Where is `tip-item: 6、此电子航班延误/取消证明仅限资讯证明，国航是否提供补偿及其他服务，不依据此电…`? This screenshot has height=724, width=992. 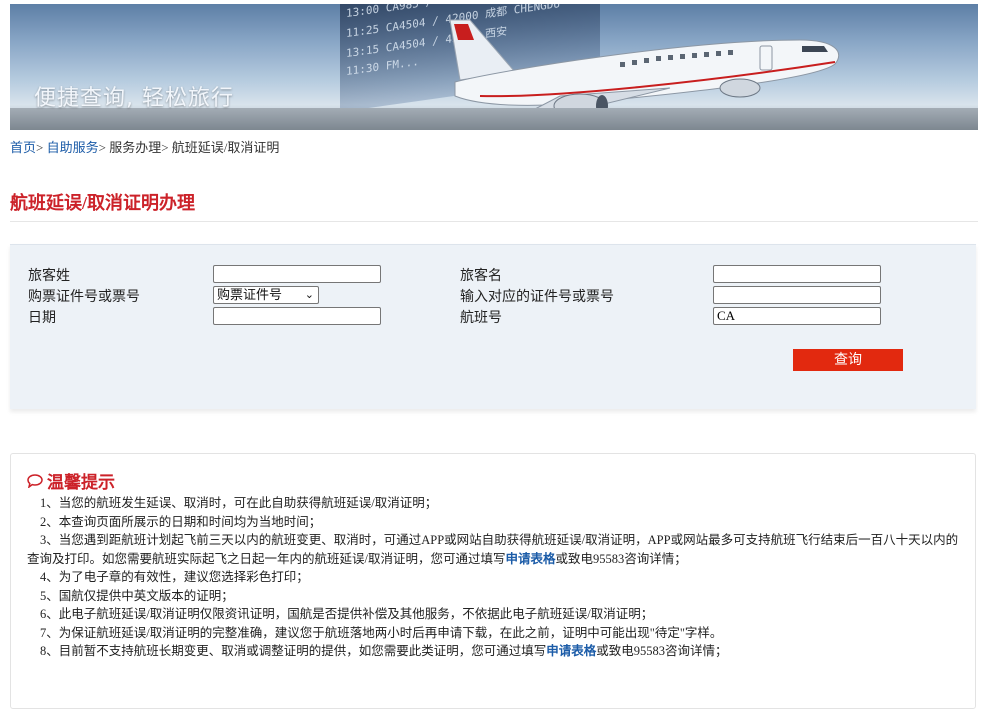 tip-item: 6、此电子航班延误/取消证明仅限资讯证明，国航是否提供补偿及其他服务，不依据此电… is located at coordinates (347, 614).